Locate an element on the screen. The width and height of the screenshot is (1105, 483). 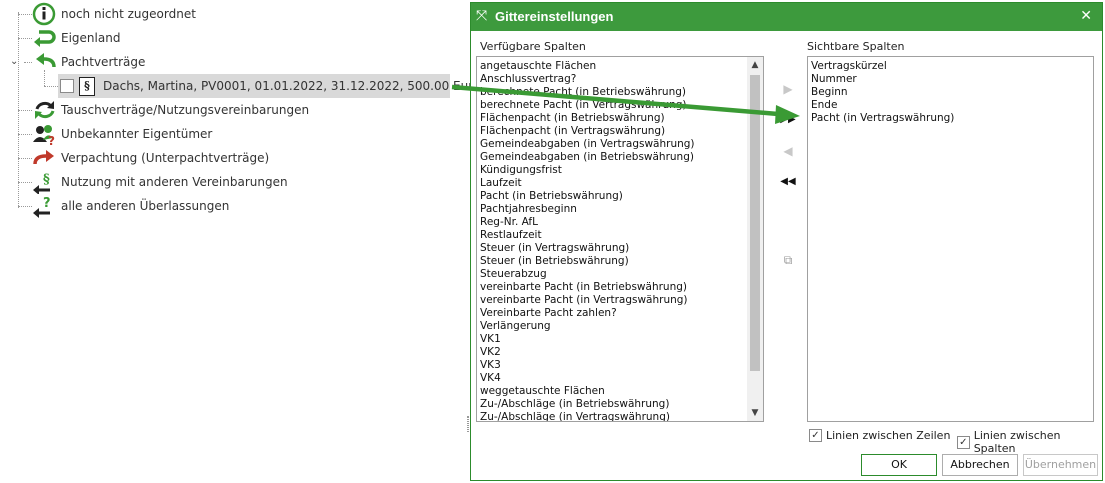
ok-button: OK is located at coordinates (899, 465).